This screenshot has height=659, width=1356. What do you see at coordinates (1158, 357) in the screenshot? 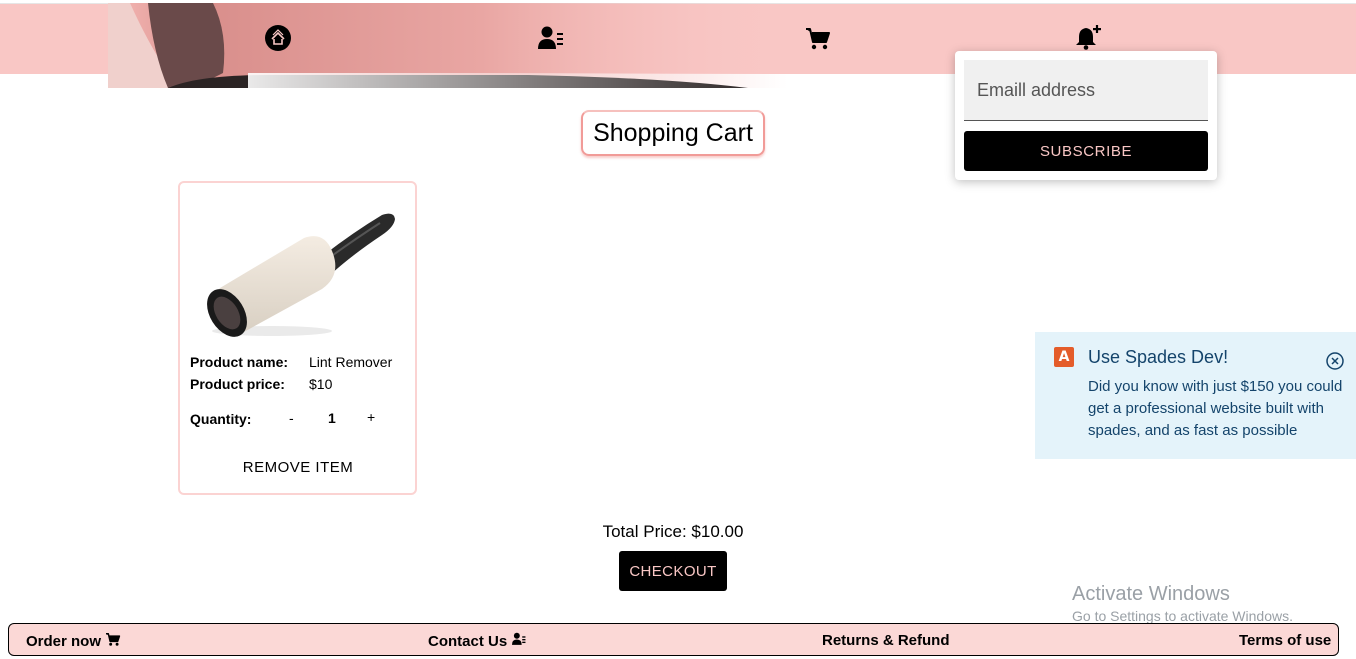
I see `toast-title: Use Spades Dev!` at bounding box center [1158, 357].